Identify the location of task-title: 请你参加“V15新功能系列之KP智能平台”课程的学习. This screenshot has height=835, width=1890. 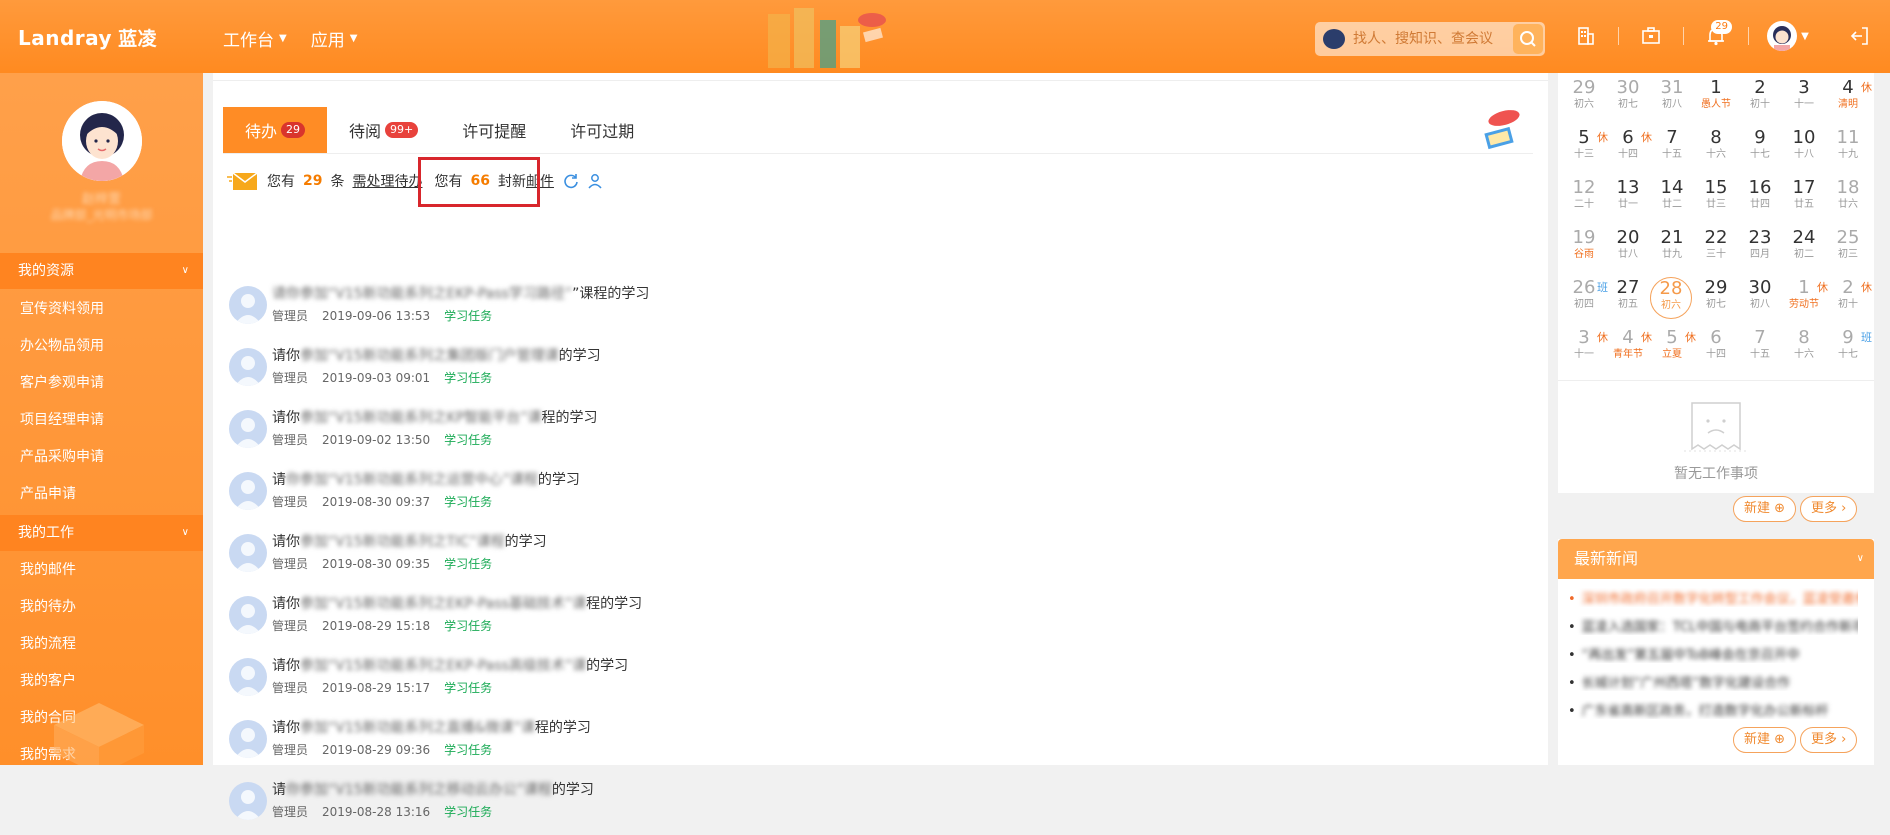
(435, 417).